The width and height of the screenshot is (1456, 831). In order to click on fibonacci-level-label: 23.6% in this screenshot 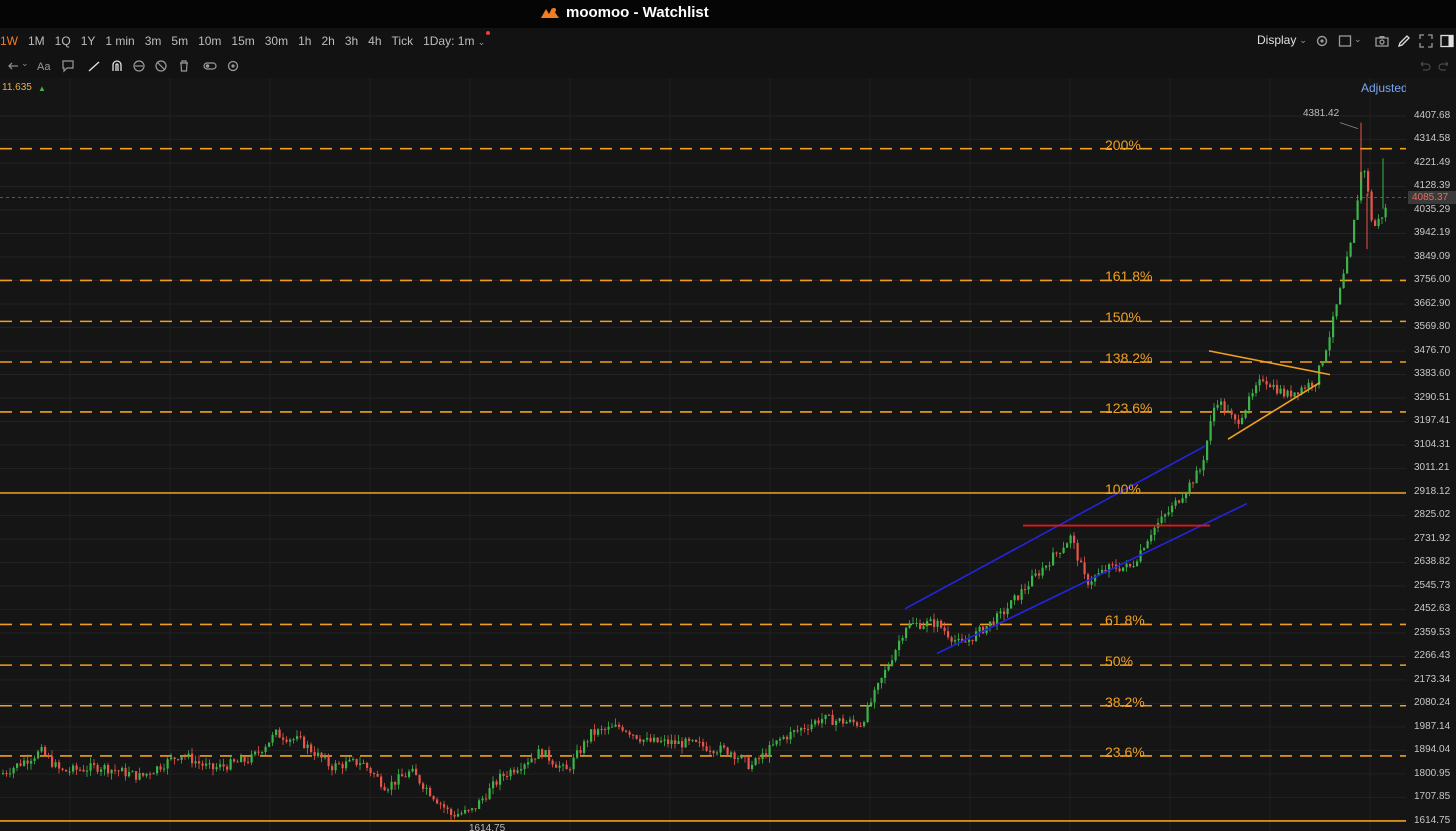, I will do `click(1125, 751)`.